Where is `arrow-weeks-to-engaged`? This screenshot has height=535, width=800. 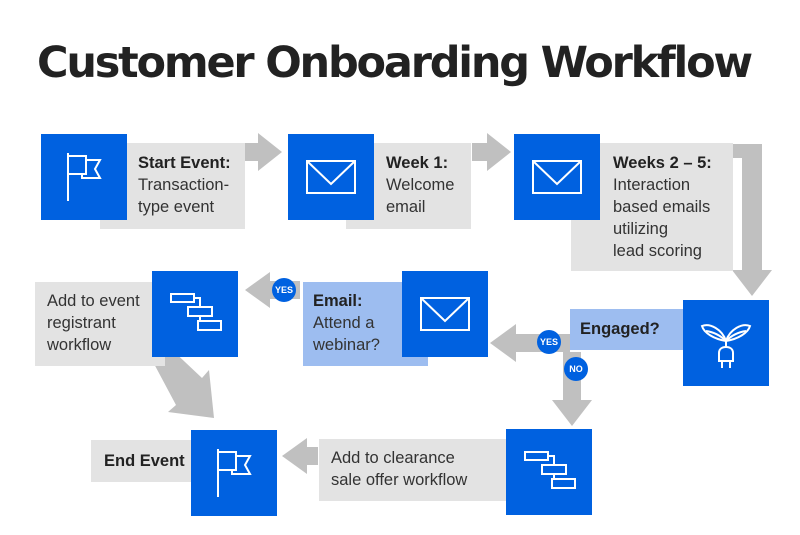 arrow-weeks-to-engaged is located at coordinates (752, 220).